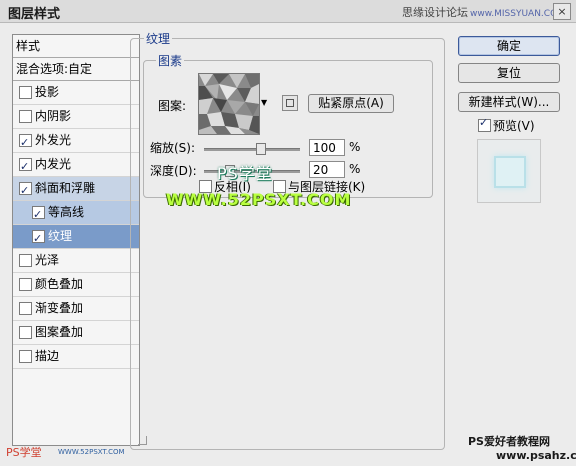 The image size is (576, 466). What do you see at coordinates (173, 148) in the screenshot?
I see `scale-label: 缩放(S):` at bounding box center [173, 148].